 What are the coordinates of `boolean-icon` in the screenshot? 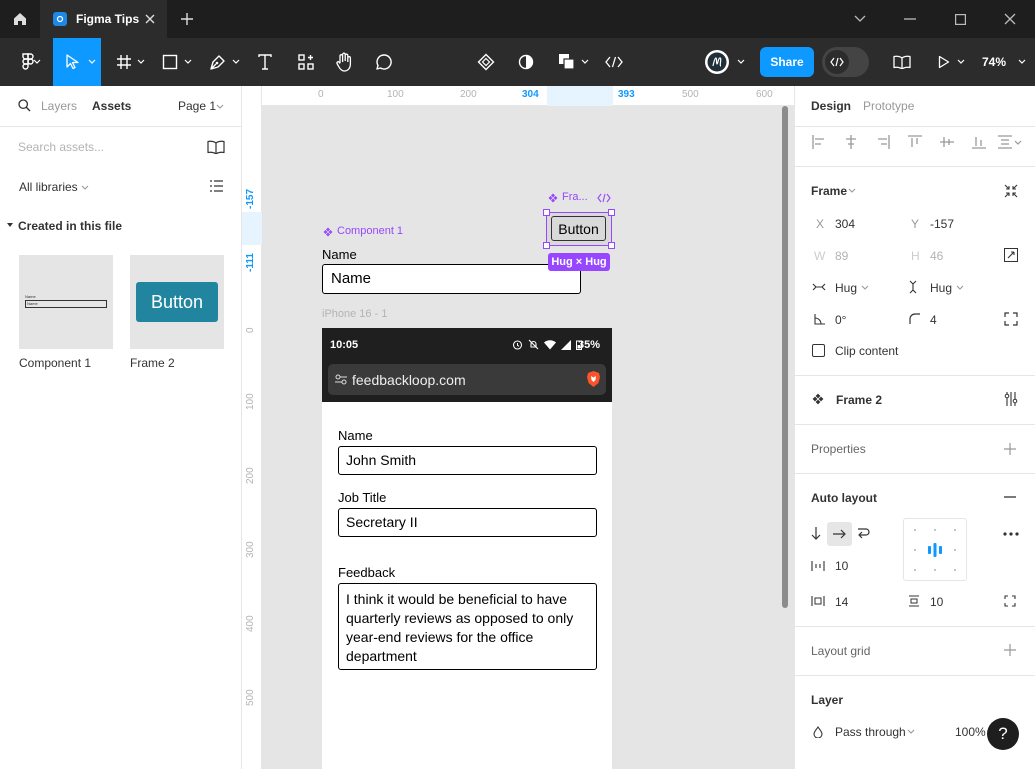 It's located at (567, 62).